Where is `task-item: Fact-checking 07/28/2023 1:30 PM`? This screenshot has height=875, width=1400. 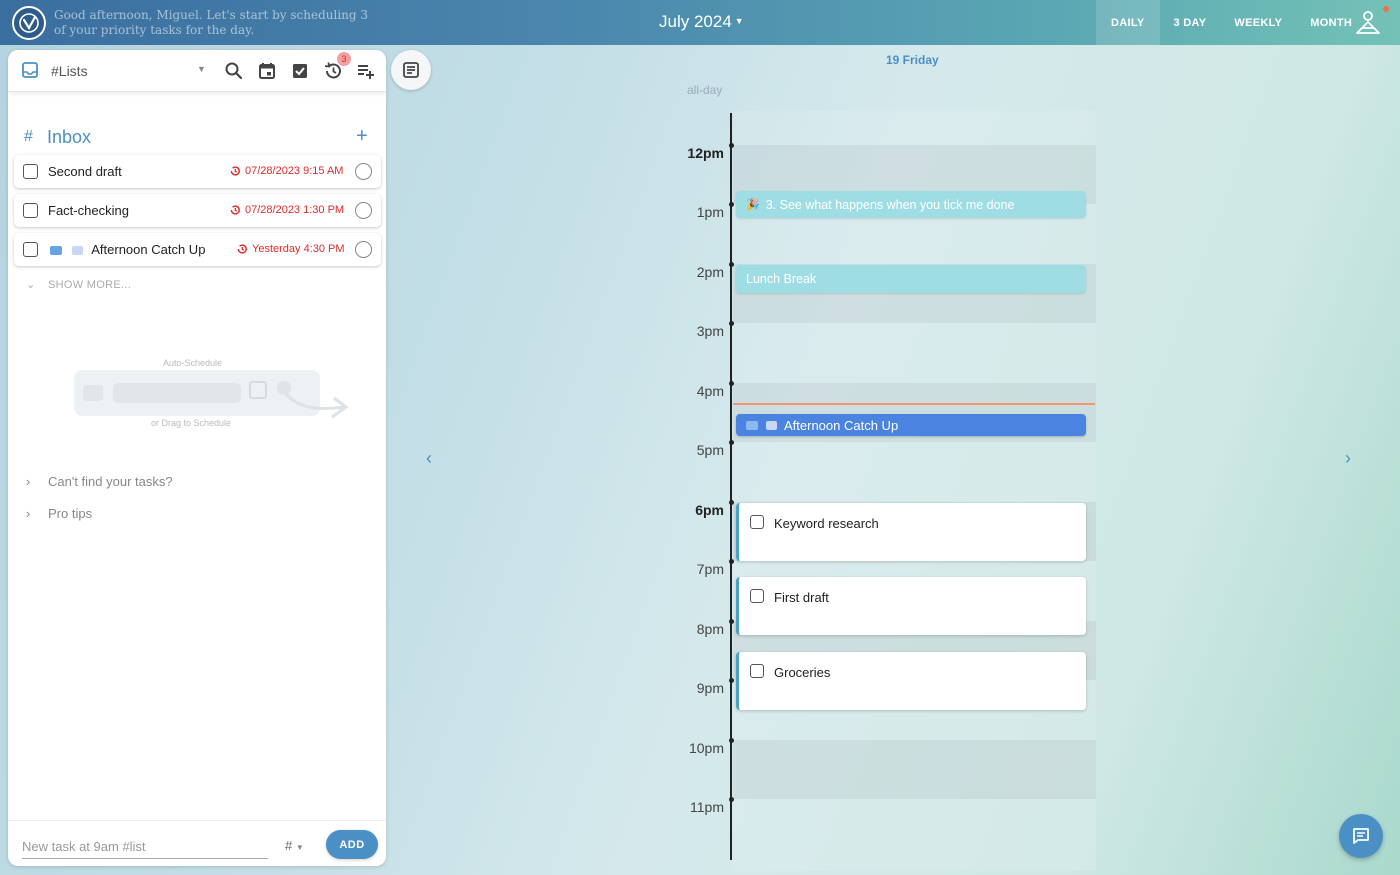 task-item: Fact-checking 07/28/2023 1:30 PM is located at coordinates (197, 210).